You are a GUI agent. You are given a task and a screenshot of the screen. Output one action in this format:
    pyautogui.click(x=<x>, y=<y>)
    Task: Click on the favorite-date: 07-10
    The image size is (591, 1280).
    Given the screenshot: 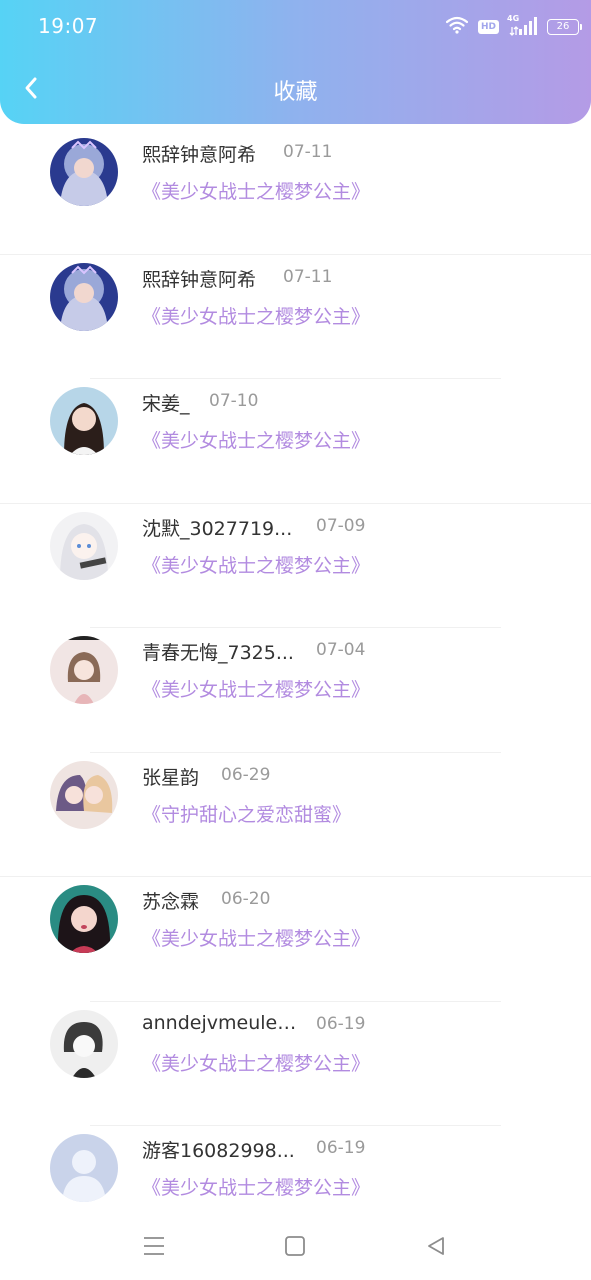 What is the action you would take?
    pyautogui.click(x=234, y=401)
    